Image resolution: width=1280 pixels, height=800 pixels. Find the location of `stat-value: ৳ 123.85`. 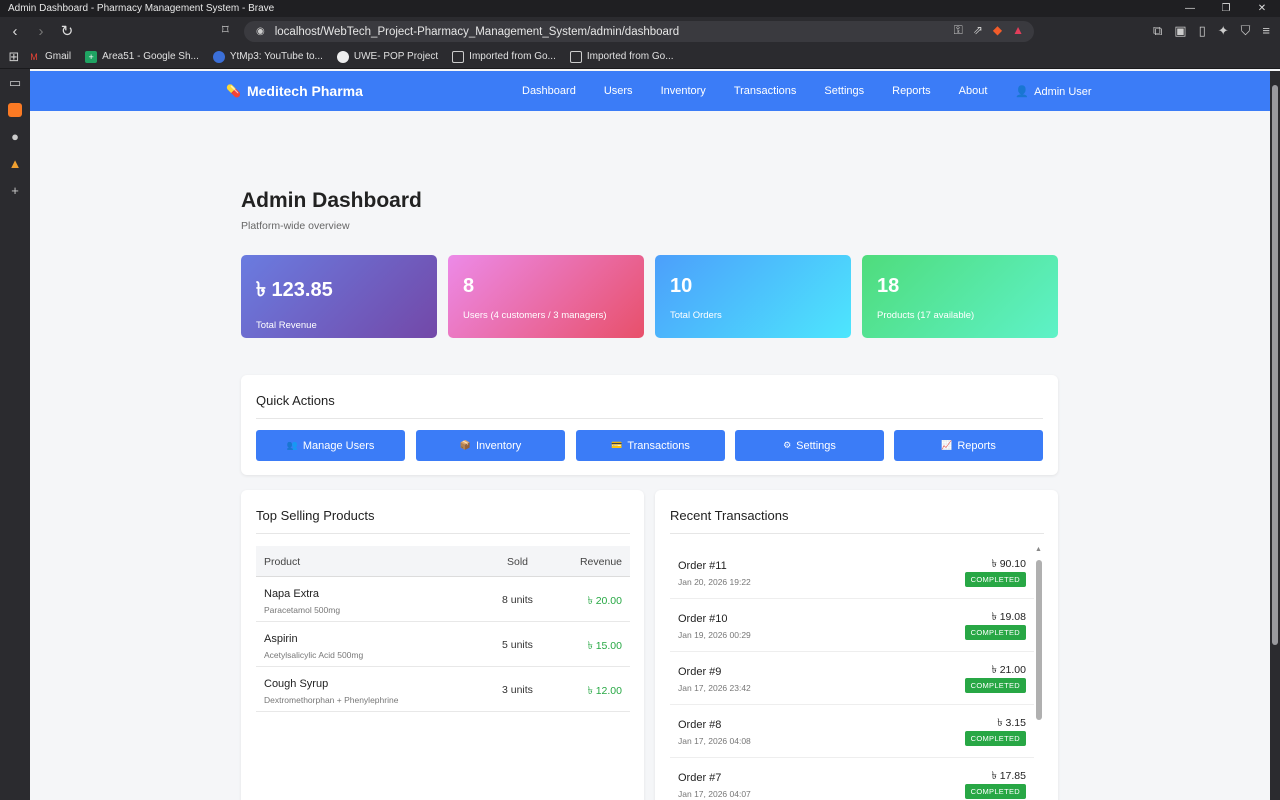

stat-value: ৳ 123.85 is located at coordinates (294, 290).